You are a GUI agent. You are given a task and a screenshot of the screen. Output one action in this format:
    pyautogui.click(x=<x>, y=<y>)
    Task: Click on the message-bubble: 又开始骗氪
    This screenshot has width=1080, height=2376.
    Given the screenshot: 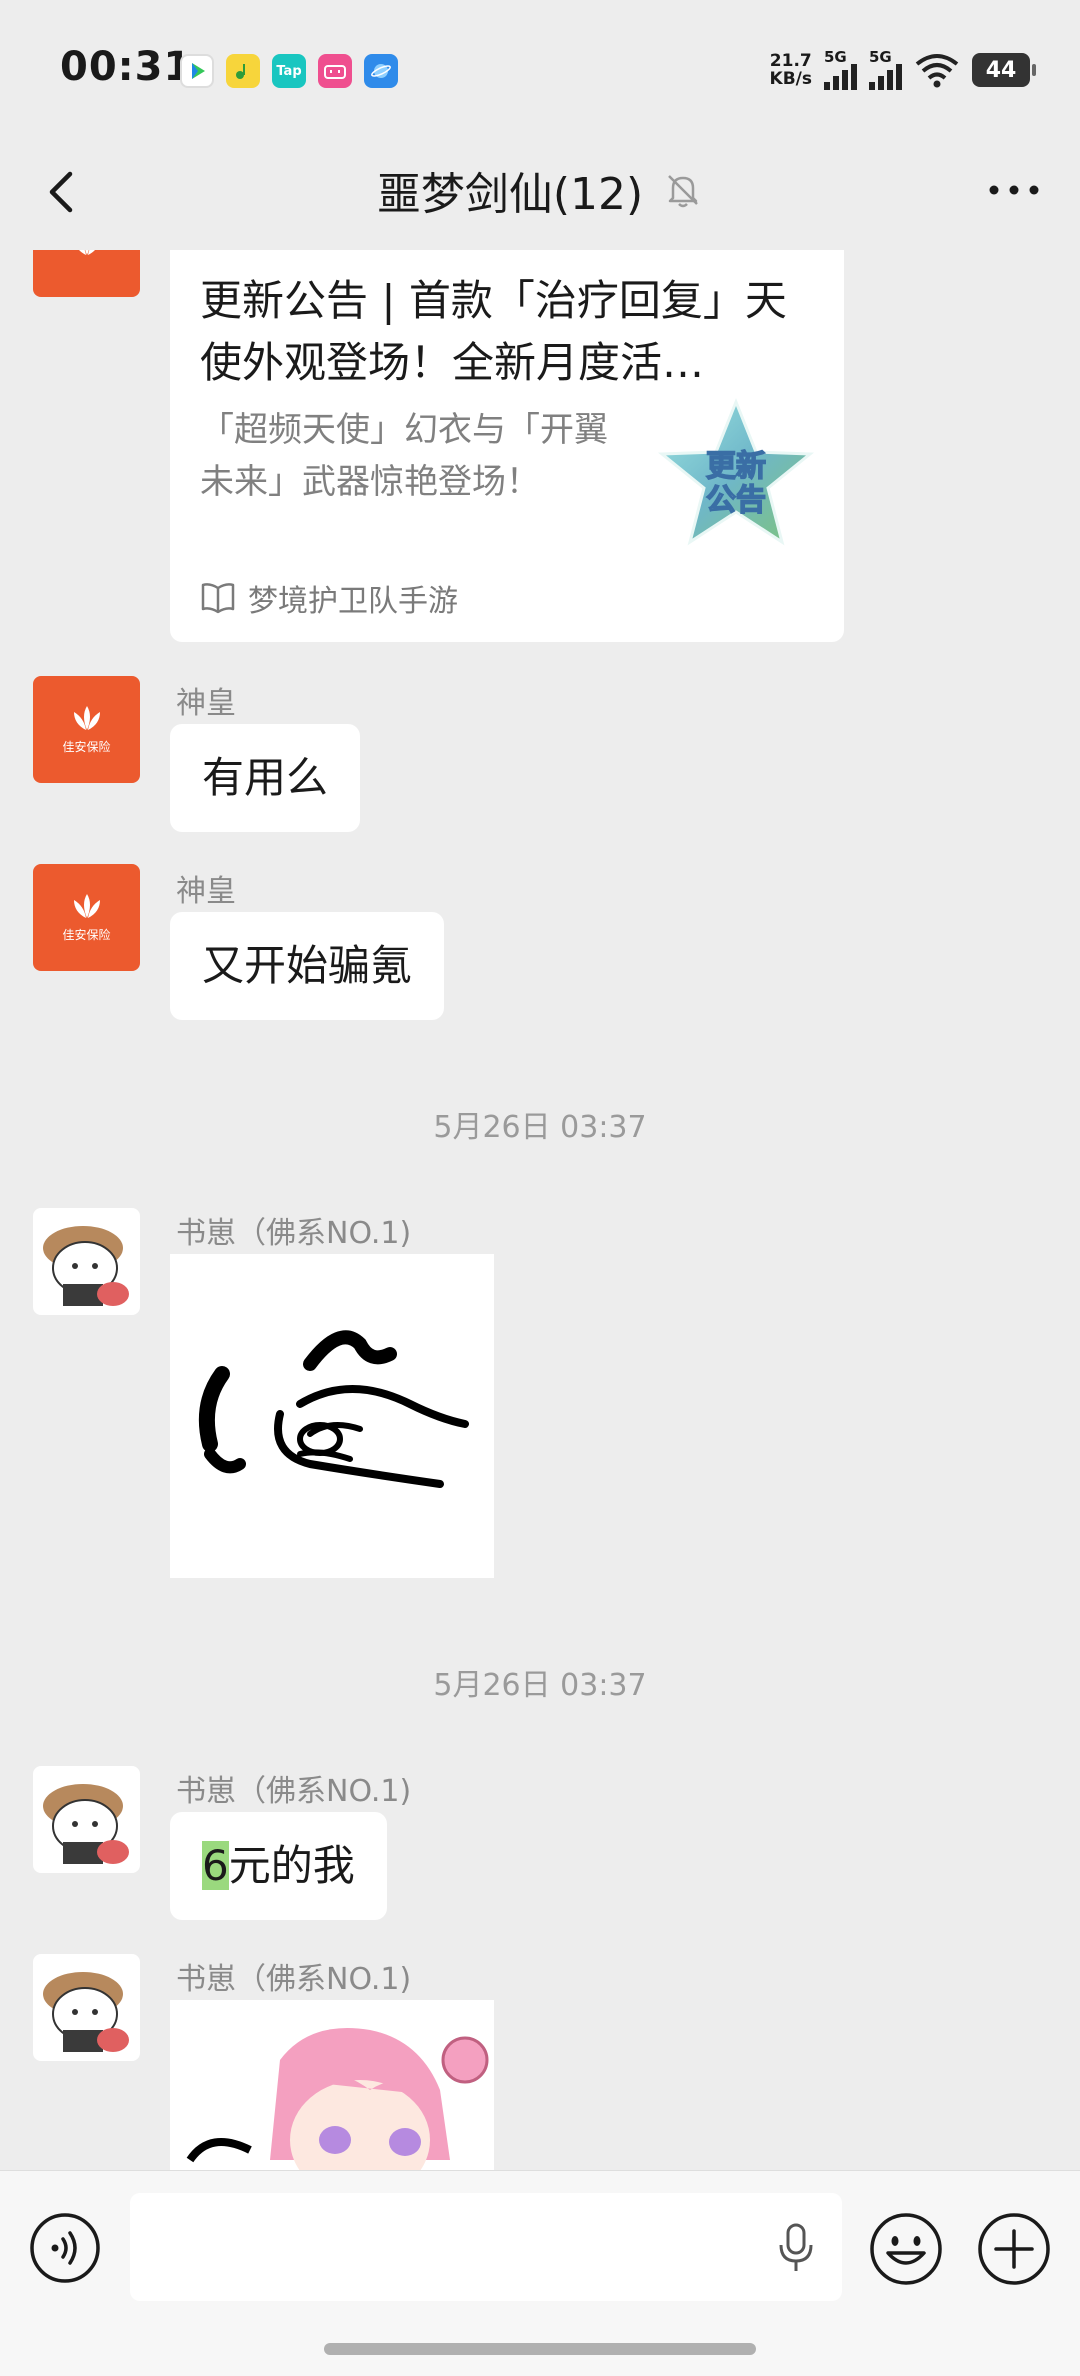 What is the action you would take?
    pyautogui.click(x=307, y=966)
    